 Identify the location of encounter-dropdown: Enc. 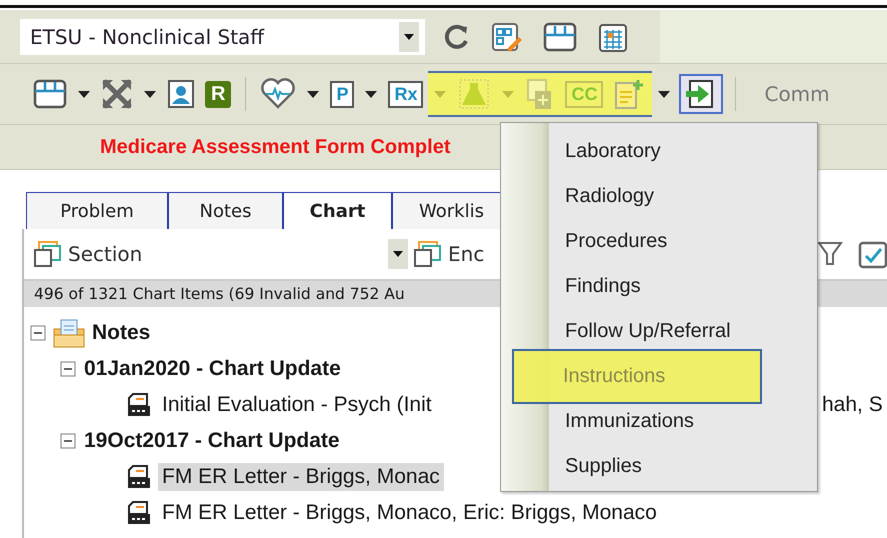
(448, 254).